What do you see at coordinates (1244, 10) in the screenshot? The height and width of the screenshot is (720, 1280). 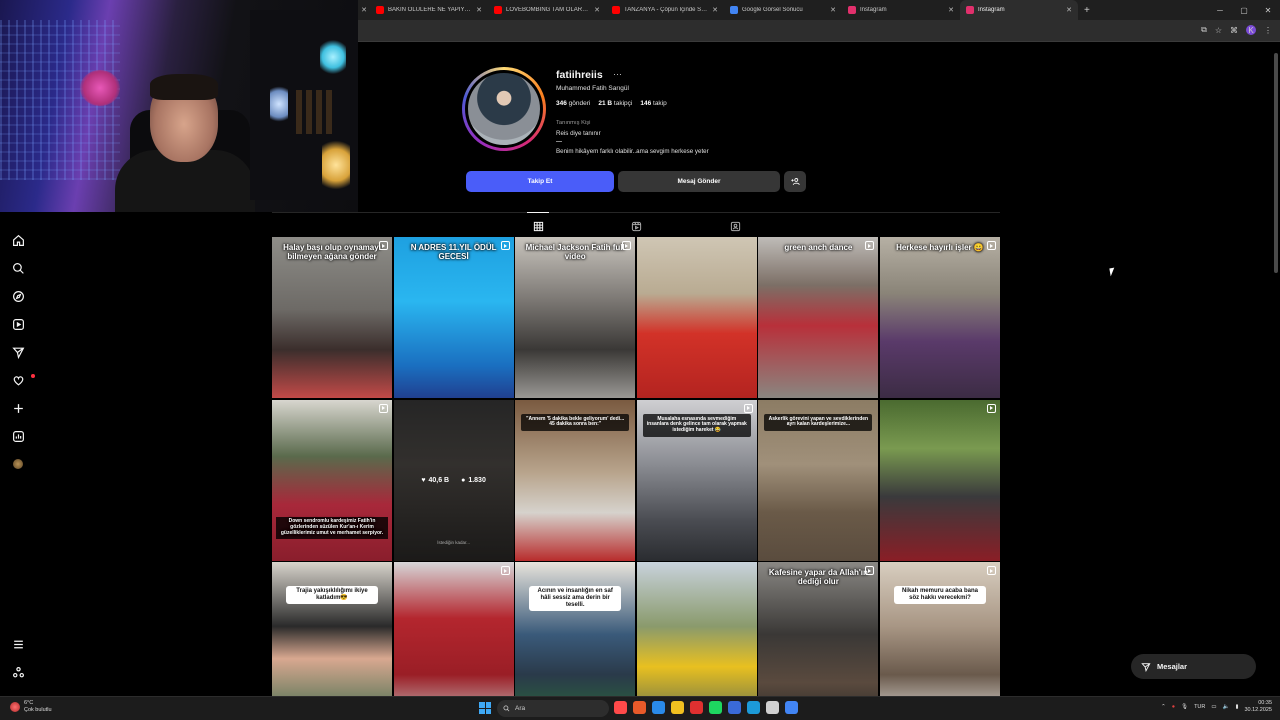 I see `maximize-icon: ▢` at bounding box center [1244, 10].